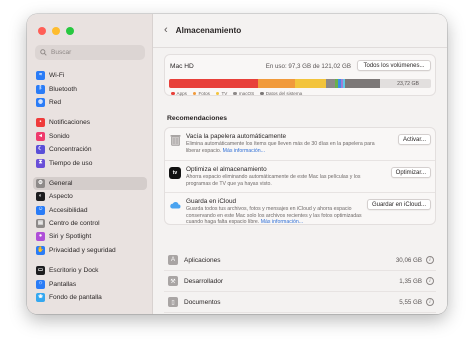 The width and height of the screenshot is (474, 348). I want to click on appearance-icon: ◐, so click(40, 197).